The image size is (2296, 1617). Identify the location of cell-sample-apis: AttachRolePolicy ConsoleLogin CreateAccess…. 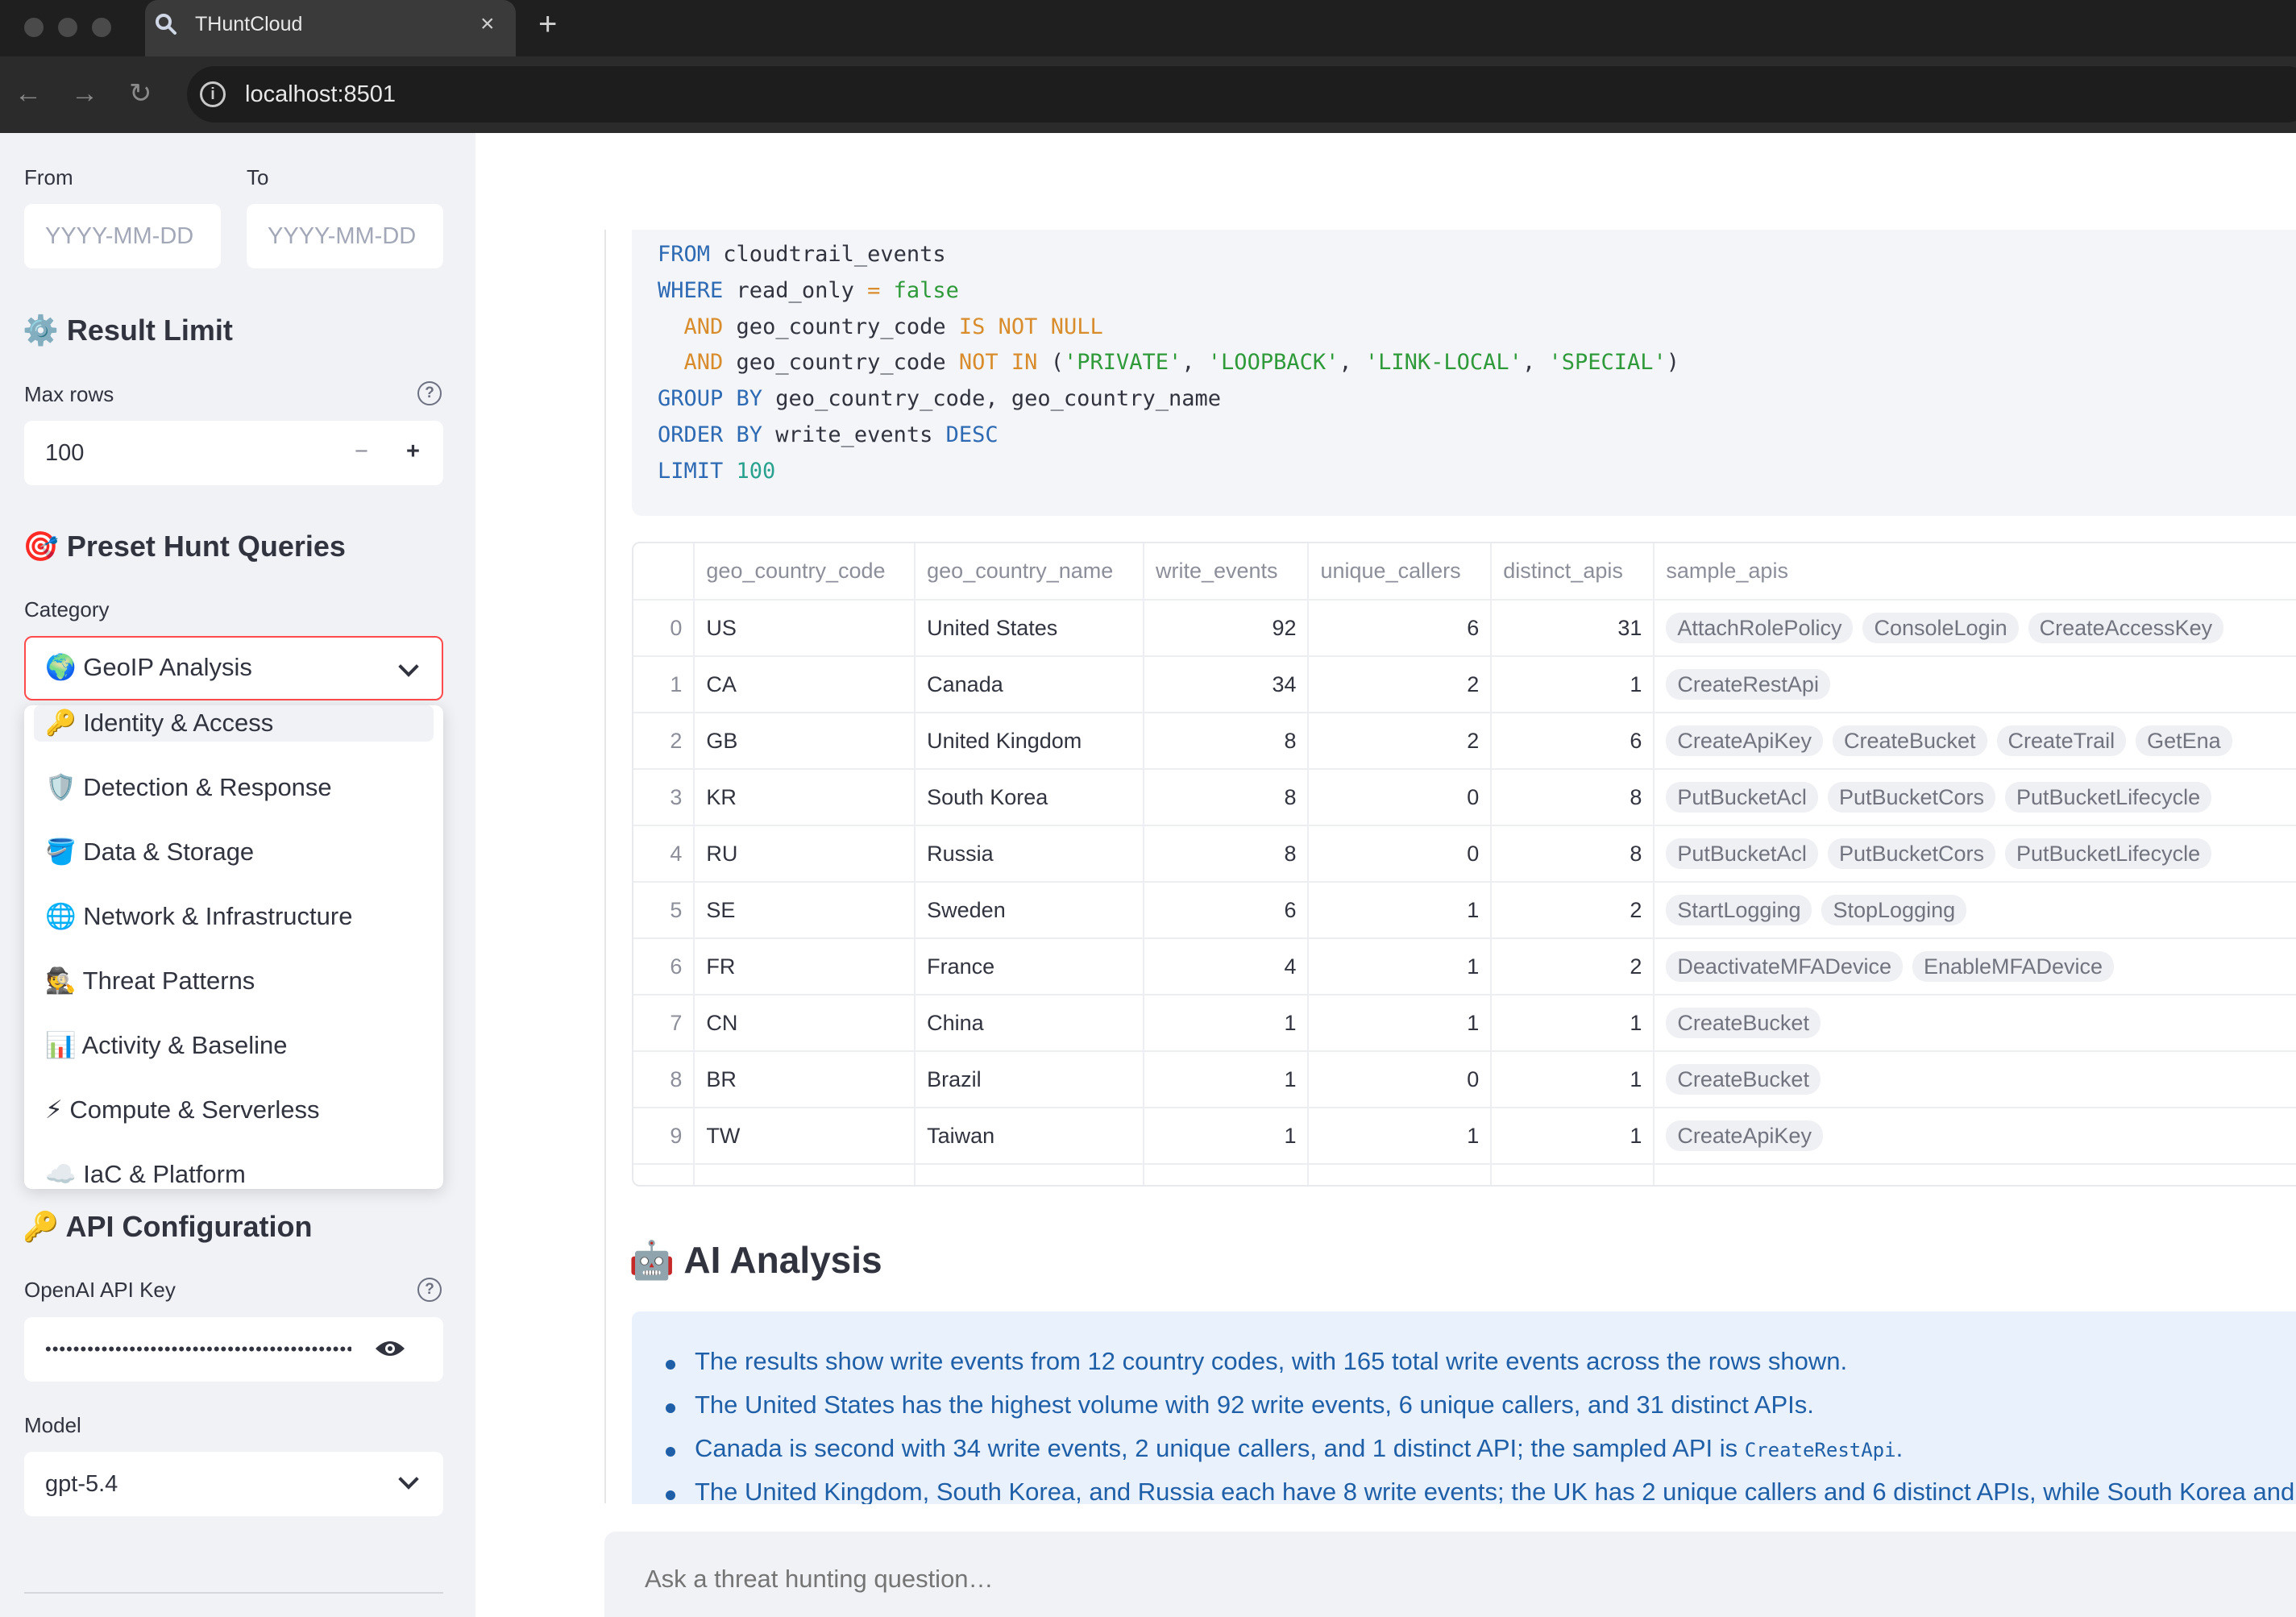
(1975, 628).